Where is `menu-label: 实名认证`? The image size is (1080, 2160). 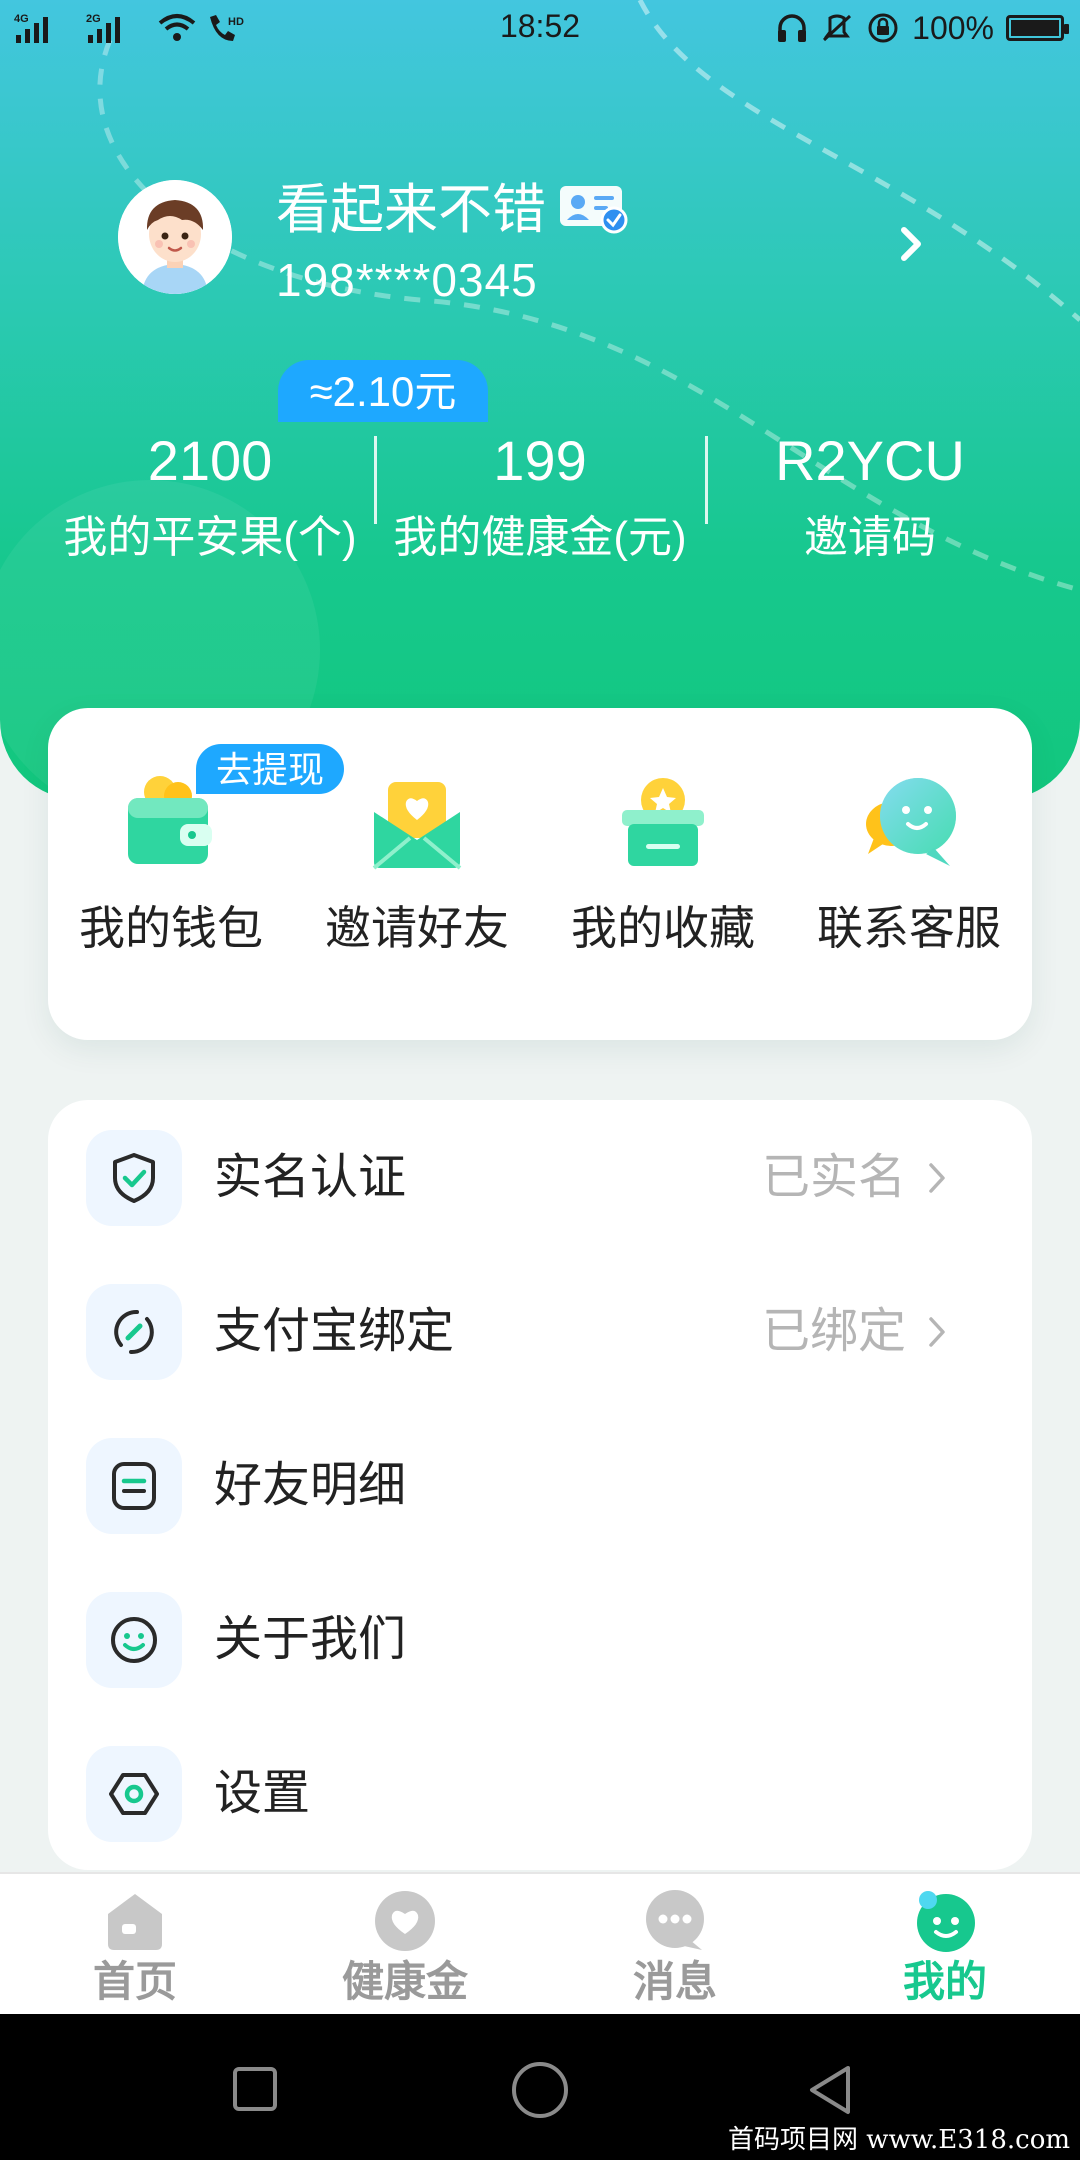
menu-label: 实名认证 is located at coordinates (310, 1177).